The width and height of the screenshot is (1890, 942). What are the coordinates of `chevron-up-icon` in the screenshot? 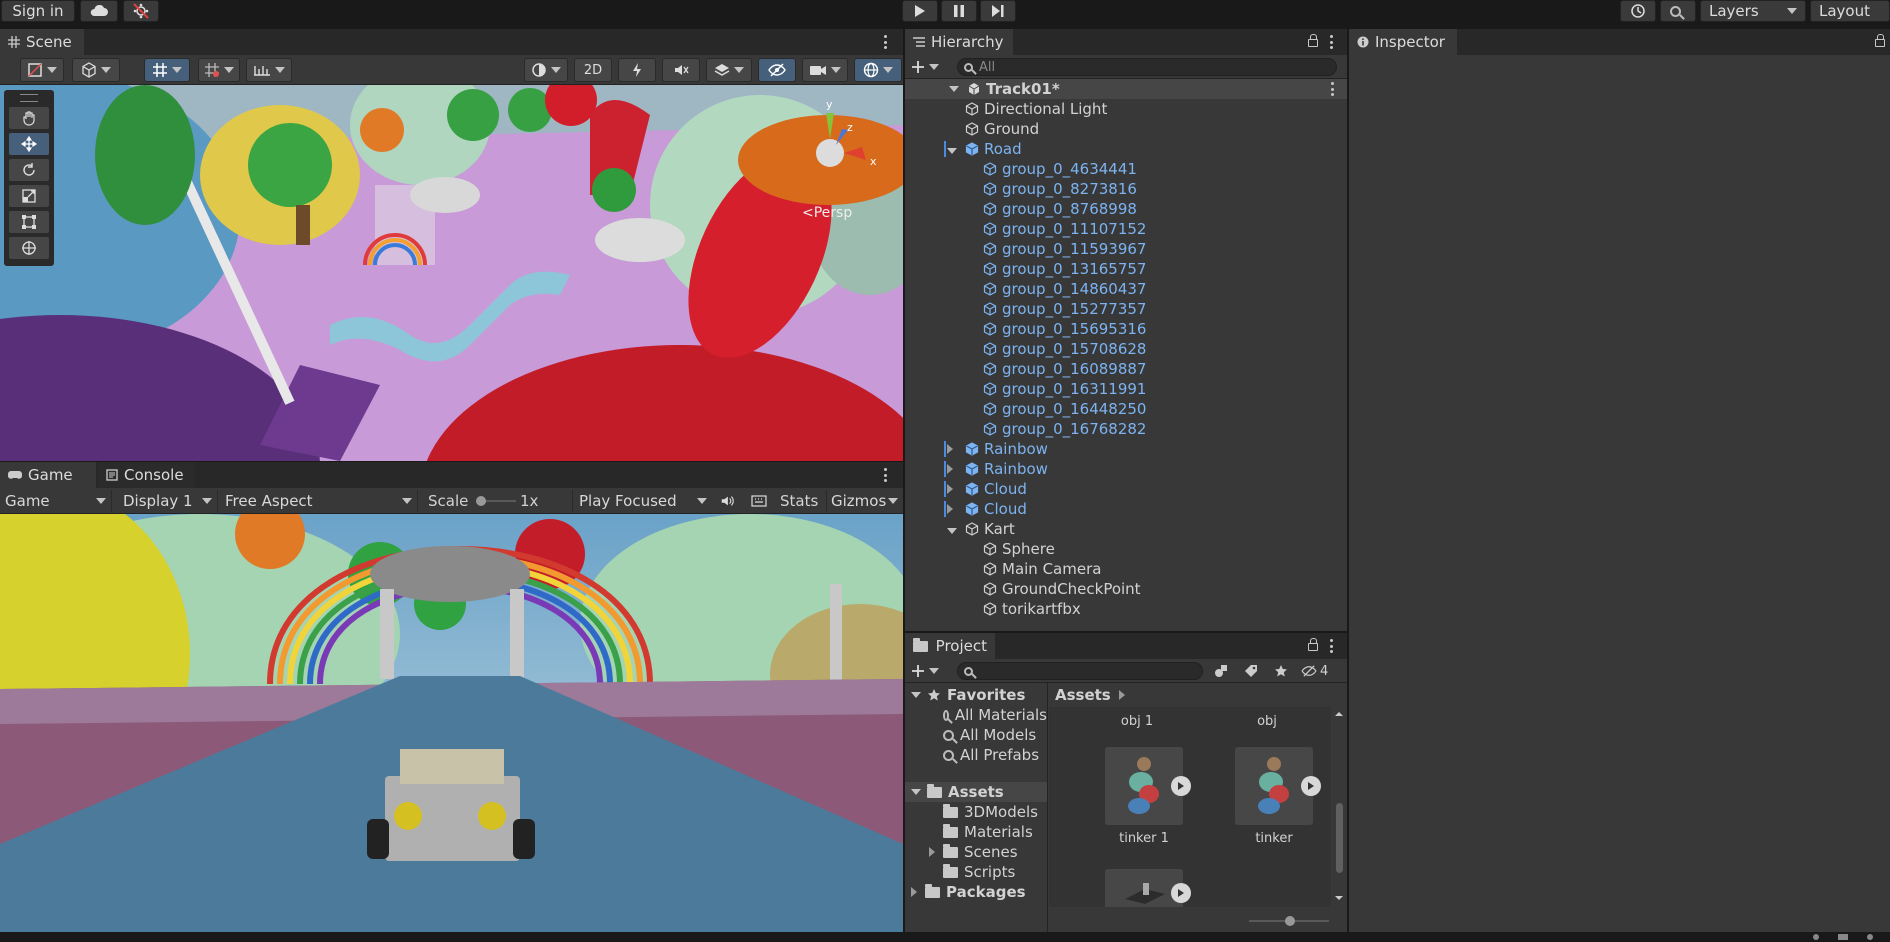 It's located at (1339, 714).